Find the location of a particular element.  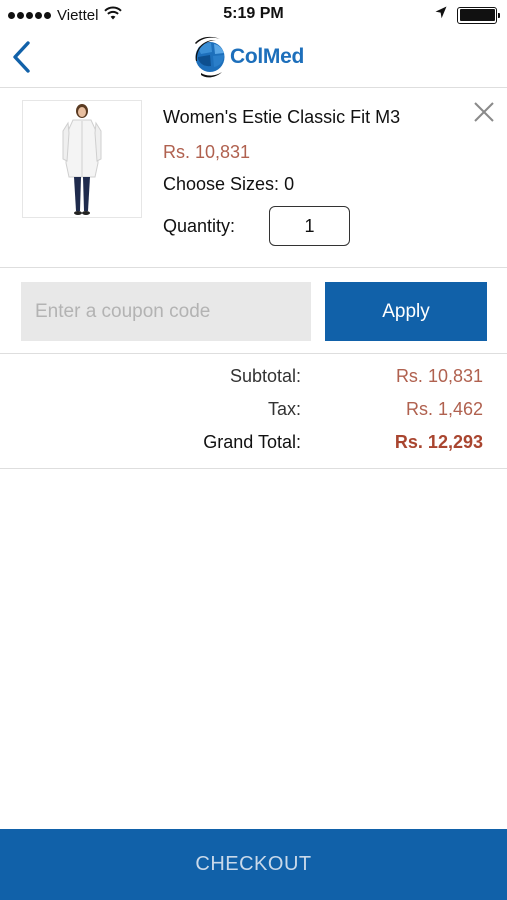

quantity-row: Quantity: is located at coordinates (256, 226).